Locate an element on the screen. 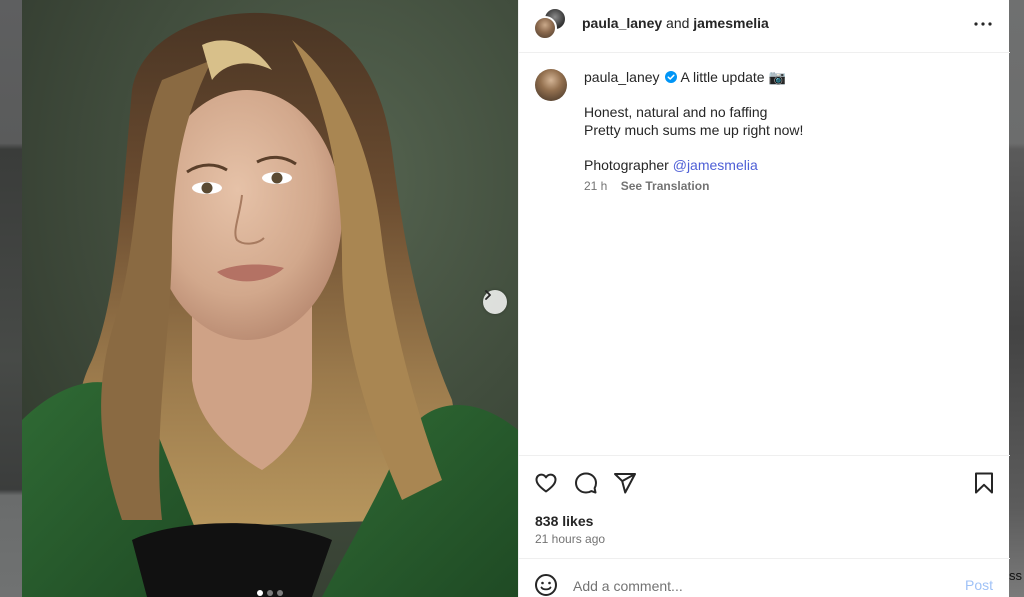  backdrop-left is located at coordinates (11, 298).